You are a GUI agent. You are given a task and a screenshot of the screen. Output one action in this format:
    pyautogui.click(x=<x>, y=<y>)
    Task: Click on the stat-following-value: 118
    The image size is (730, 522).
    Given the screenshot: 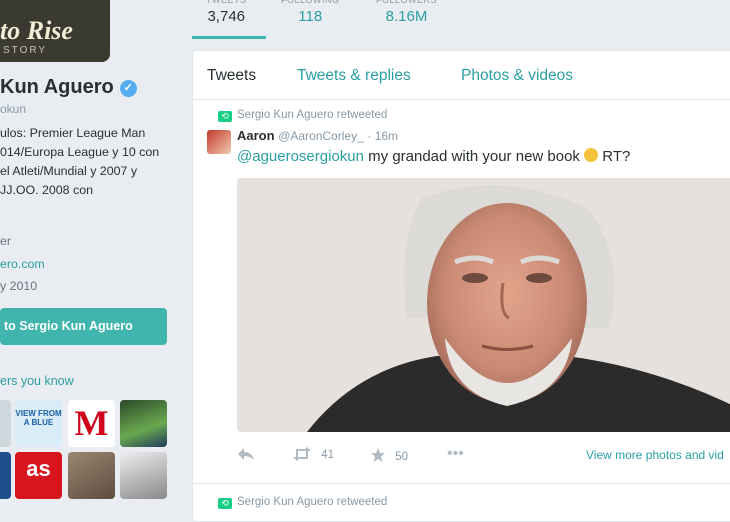 What is the action you would take?
    pyautogui.click(x=310, y=16)
    